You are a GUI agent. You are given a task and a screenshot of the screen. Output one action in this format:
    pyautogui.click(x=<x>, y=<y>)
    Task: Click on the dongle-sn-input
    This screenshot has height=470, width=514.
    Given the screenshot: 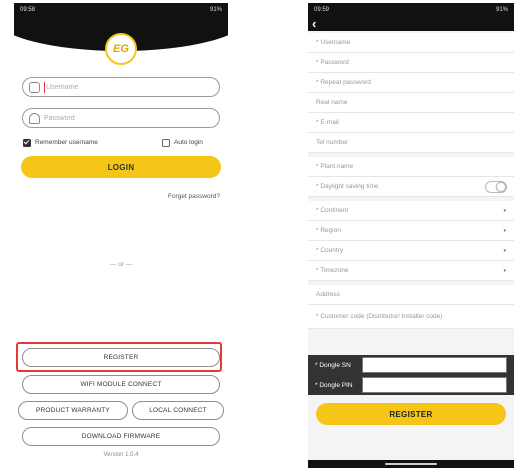 What is the action you would take?
    pyautogui.click(x=434, y=365)
    